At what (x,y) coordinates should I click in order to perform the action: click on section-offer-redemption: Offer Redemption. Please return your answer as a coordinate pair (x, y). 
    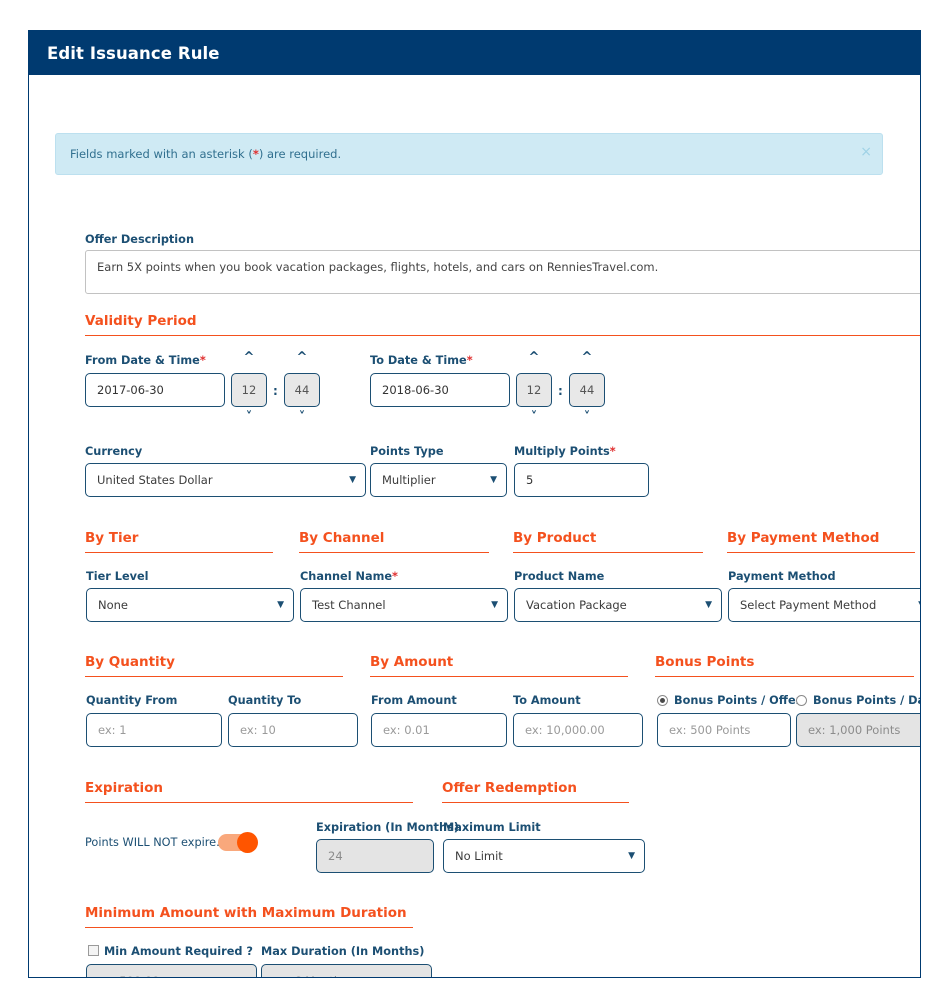
    Looking at the image, I should click on (535, 791).